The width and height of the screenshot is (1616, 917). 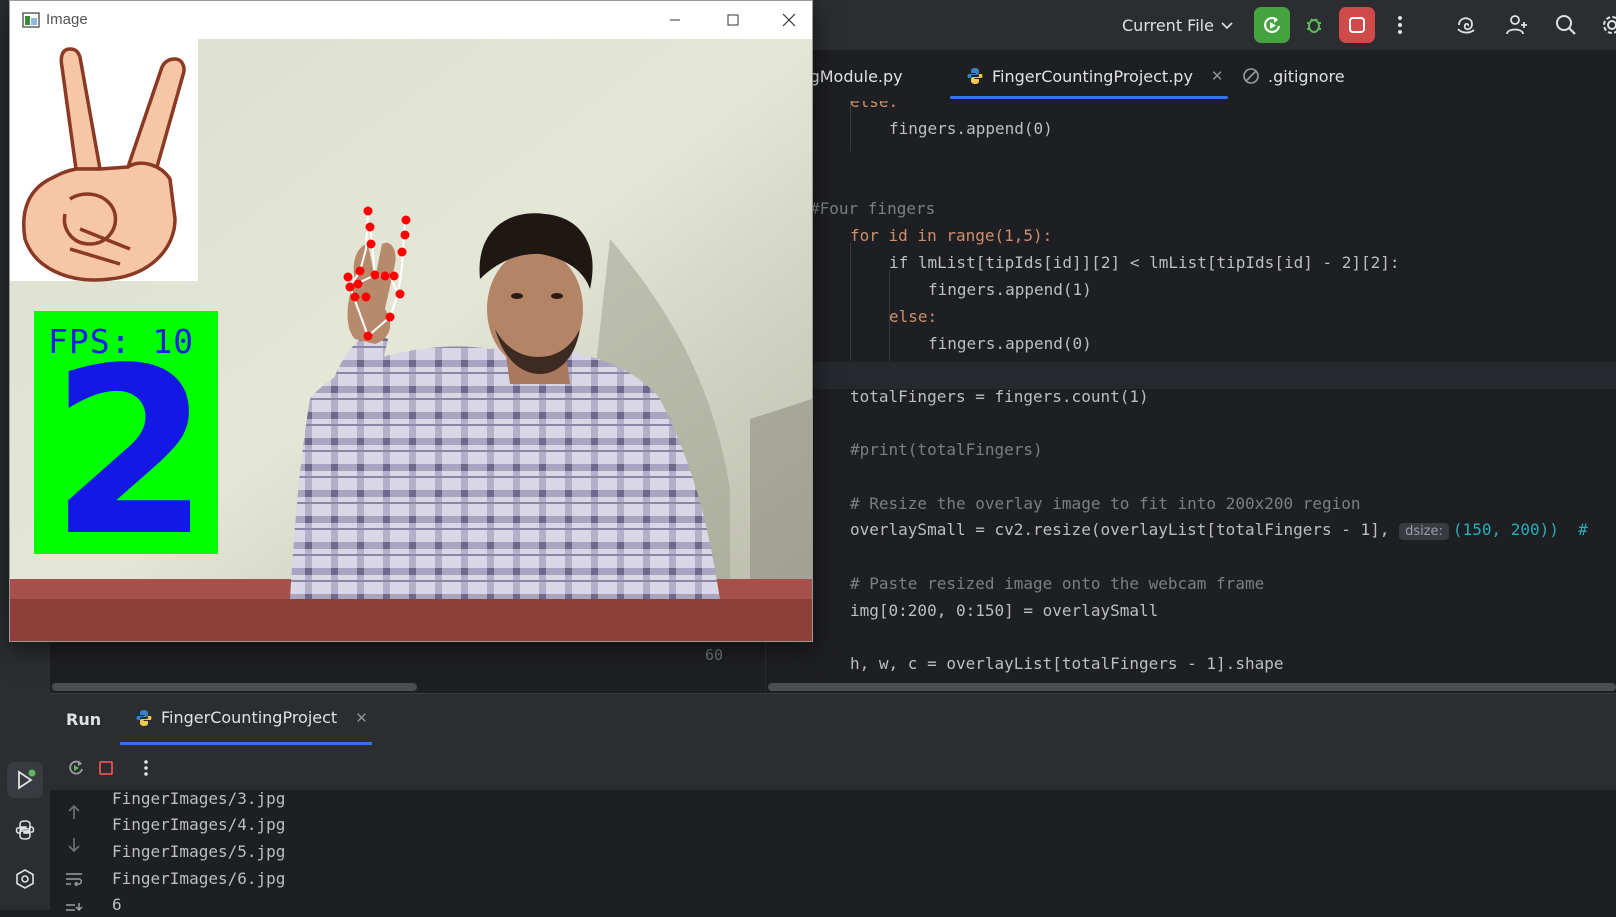 I want to click on scroll-down-button, so click(x=74, y=845).